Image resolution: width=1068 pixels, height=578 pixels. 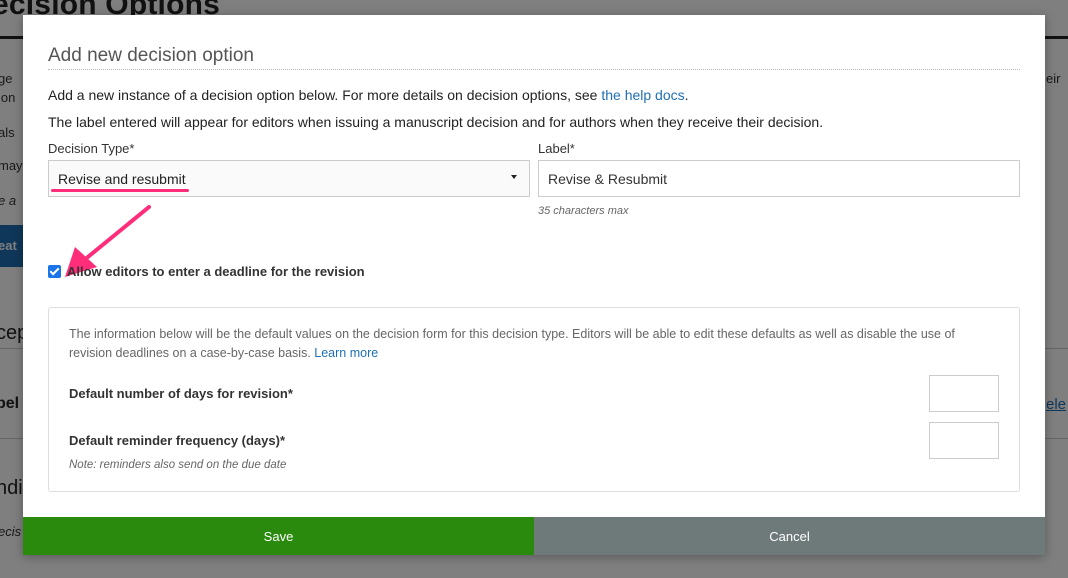 I want to click on decision-type-selected-value: Revise and resubmit, so click(x=122, y=179).